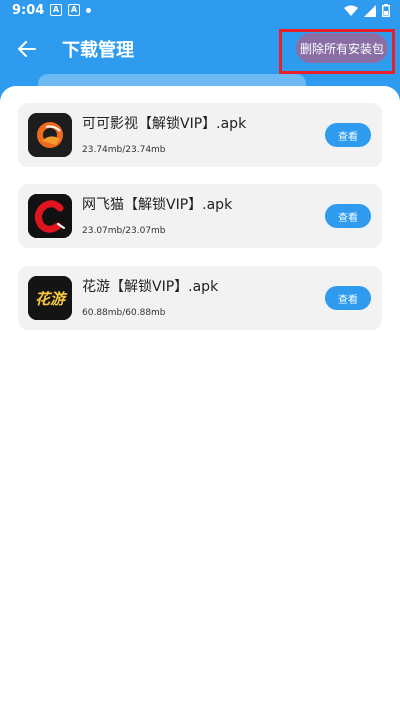 The width and height of the screenshot is (400, 710). I want to click on huayou-icon: 花游, so click(50, 298).